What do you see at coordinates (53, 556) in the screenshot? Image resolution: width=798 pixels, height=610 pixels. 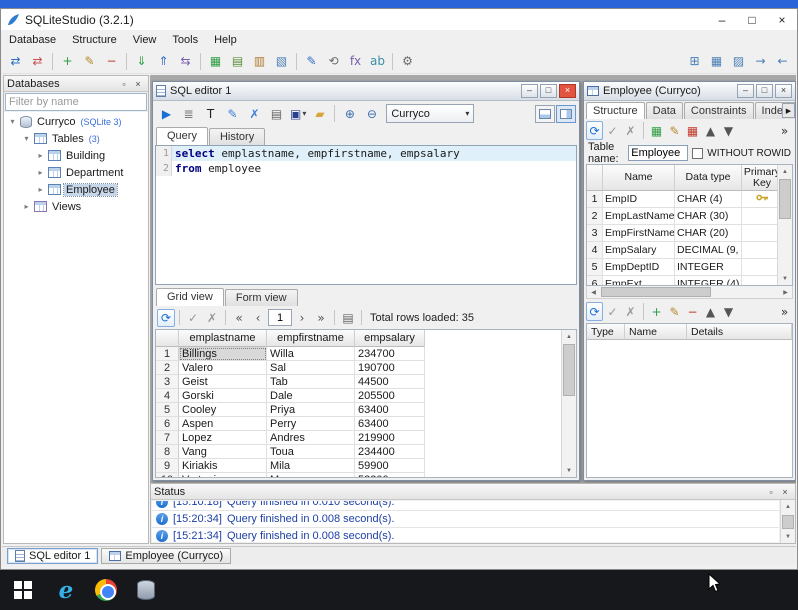 I see `window-tab-1: SQL editor 1` at bounding box center [53, 556].